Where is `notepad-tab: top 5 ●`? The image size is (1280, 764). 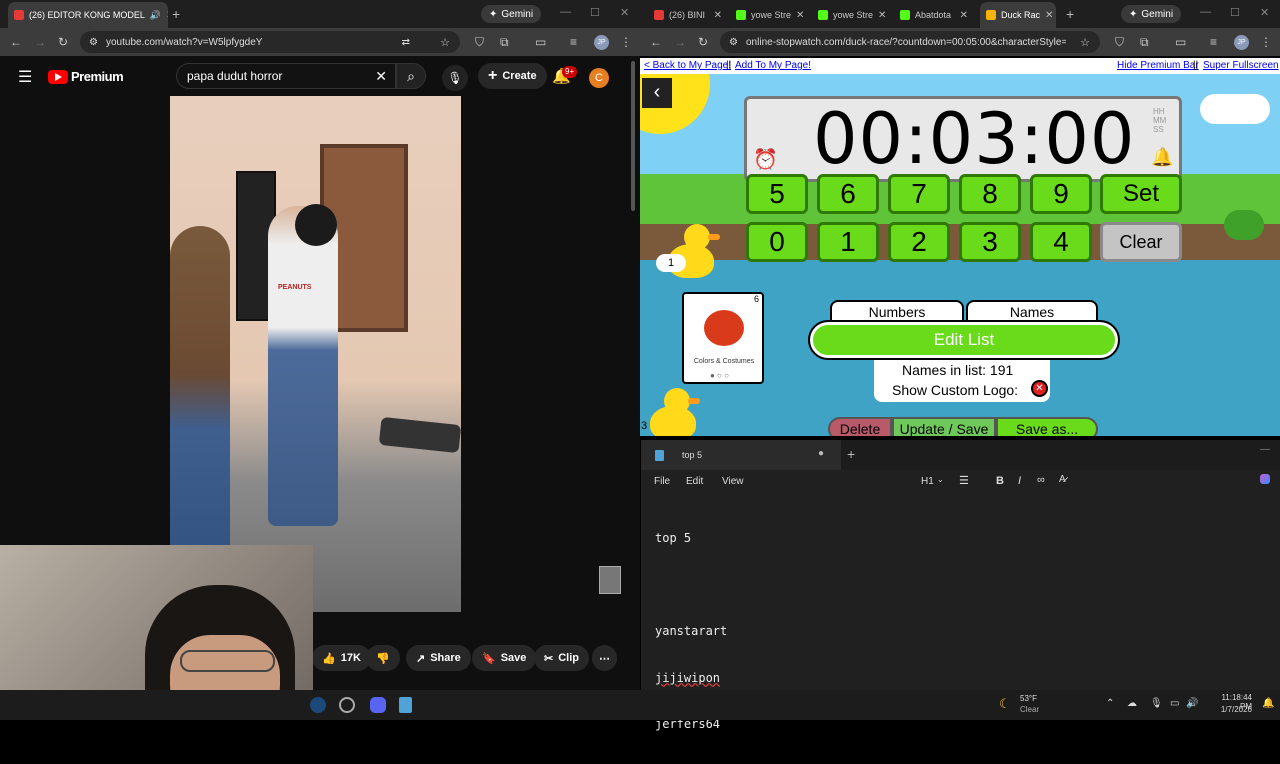
notepad-tab: top 5 ● is located at coordinates (741, 455).